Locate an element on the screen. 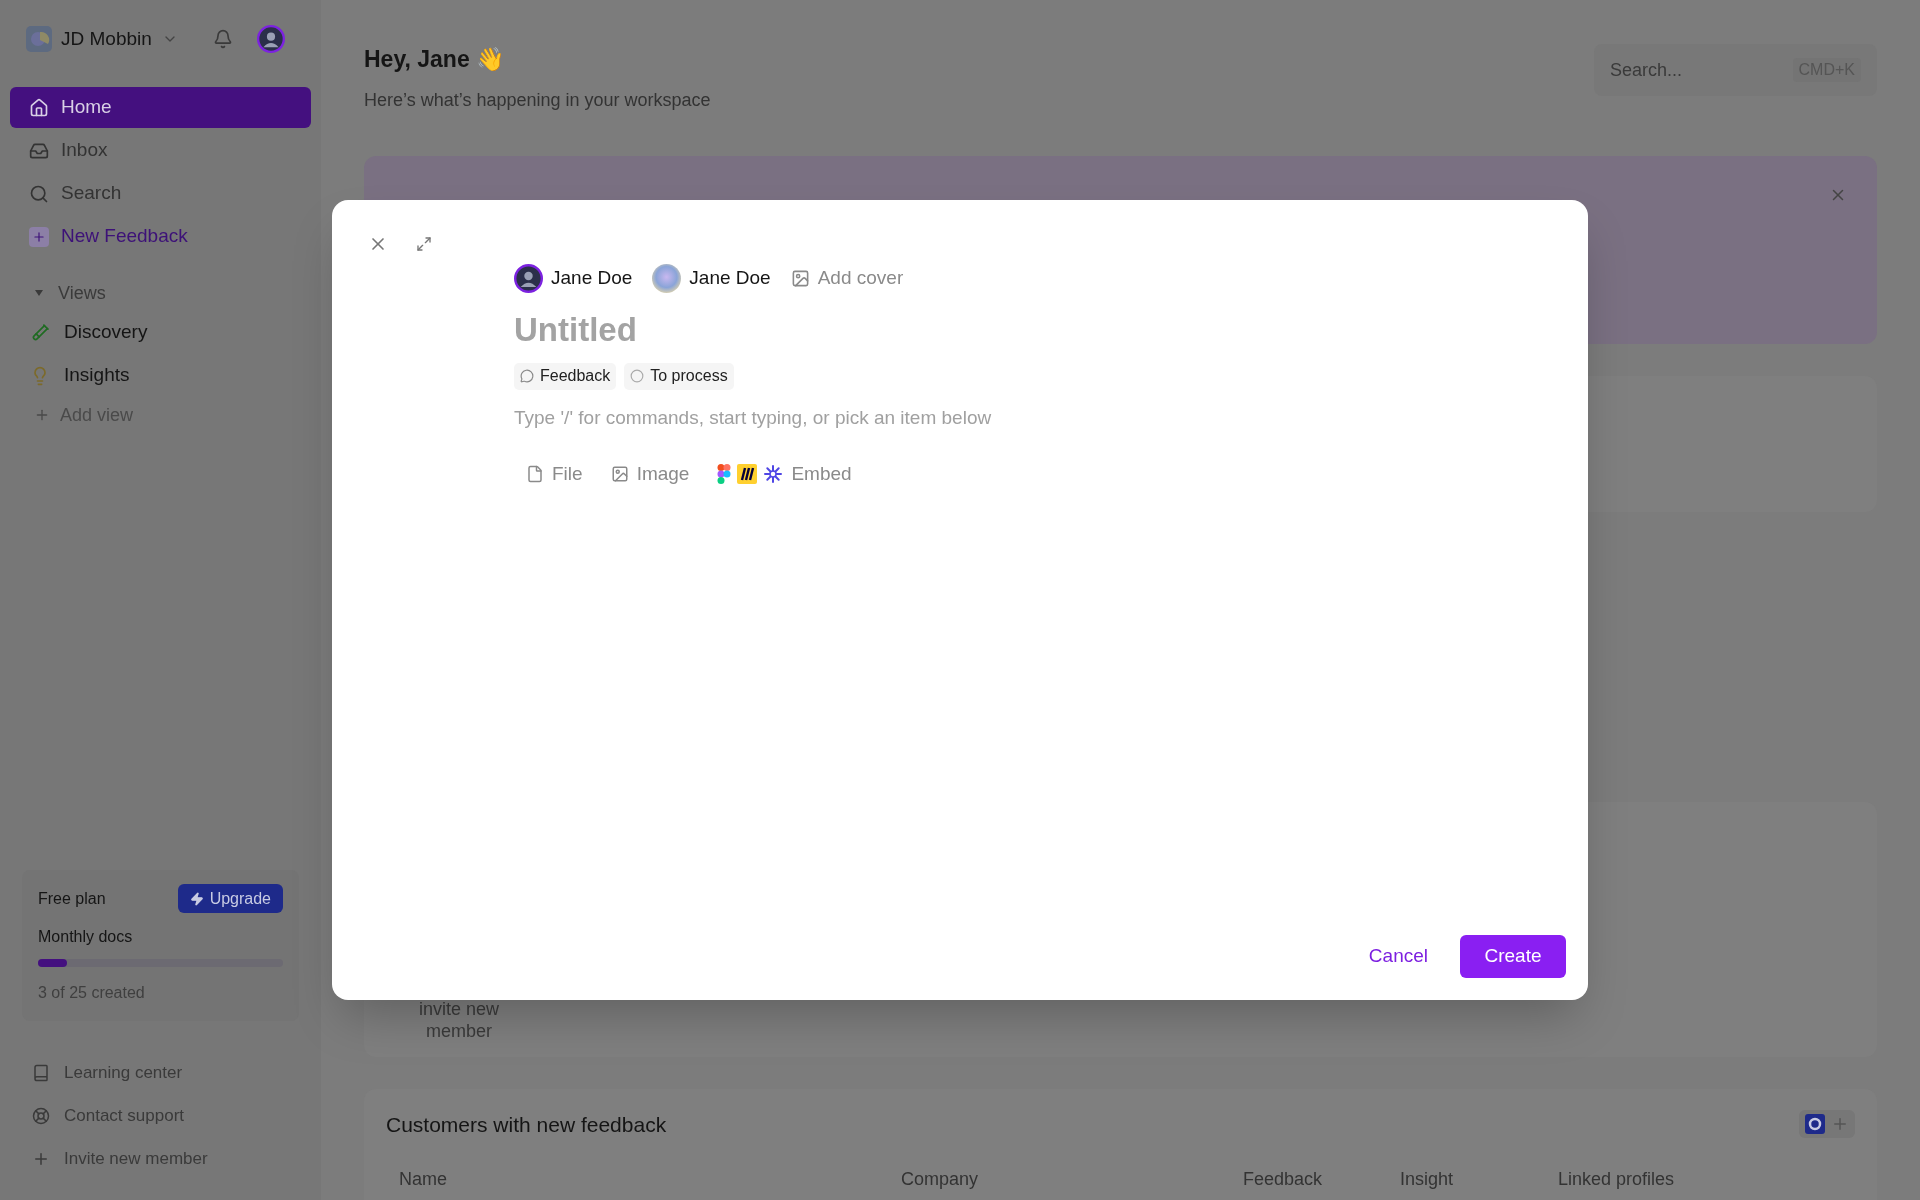  footer-link: Learning center is located at coordinates (160, 1072).